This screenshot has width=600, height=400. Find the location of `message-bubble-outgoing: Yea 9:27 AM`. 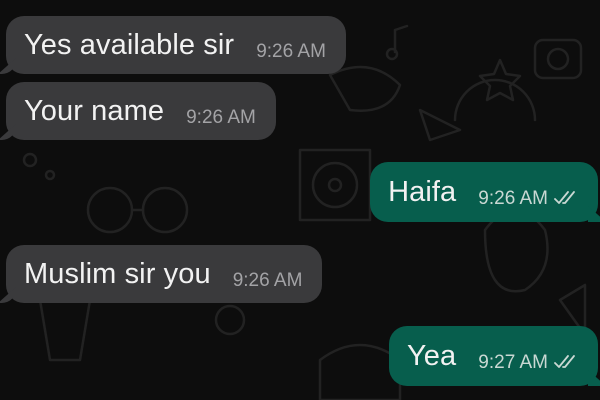

message-bubble-outgoing: Yea 9:27 AM is located at coordinates (493, 356).